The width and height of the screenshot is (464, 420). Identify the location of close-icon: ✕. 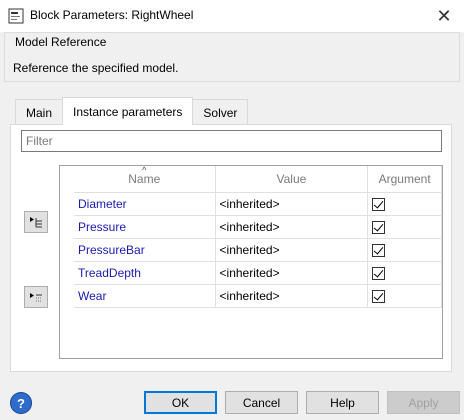
(444, 15).